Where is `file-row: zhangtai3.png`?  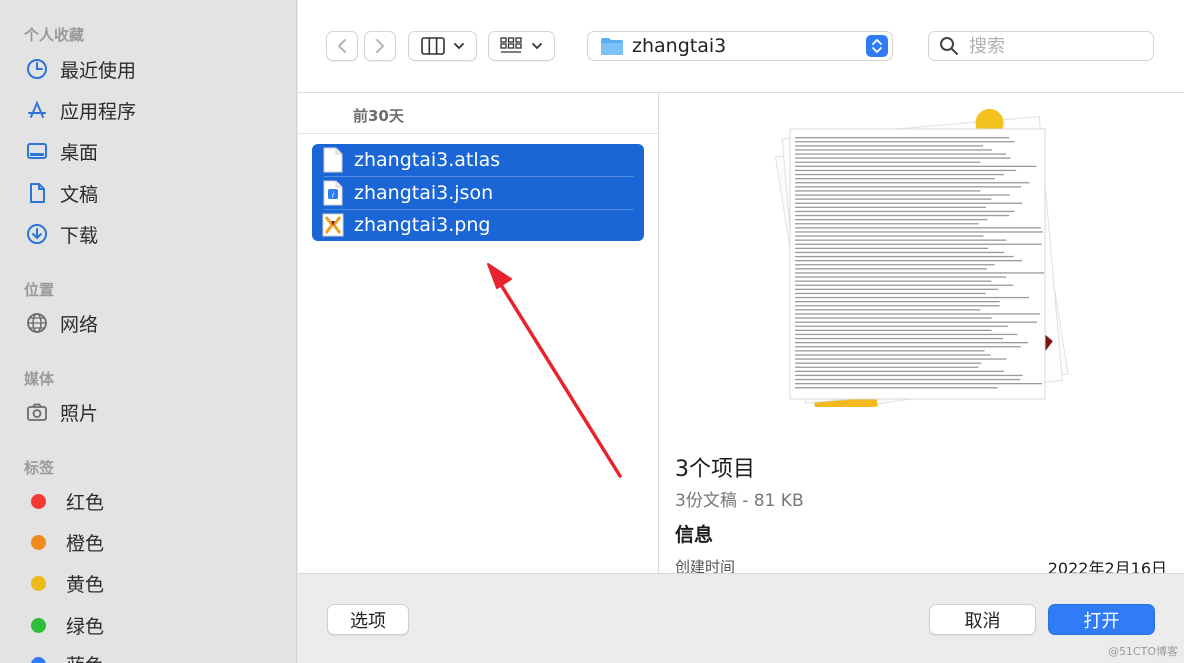
file-row: zhangtai3.png is located at coordinates (478, 225).